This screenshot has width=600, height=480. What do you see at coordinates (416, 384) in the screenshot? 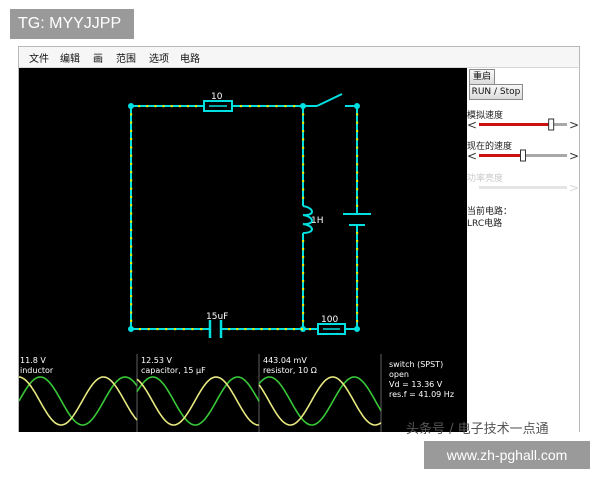
I see `switch-info-vd: Vd = 13.36 V` at bounding box center [416, 384].